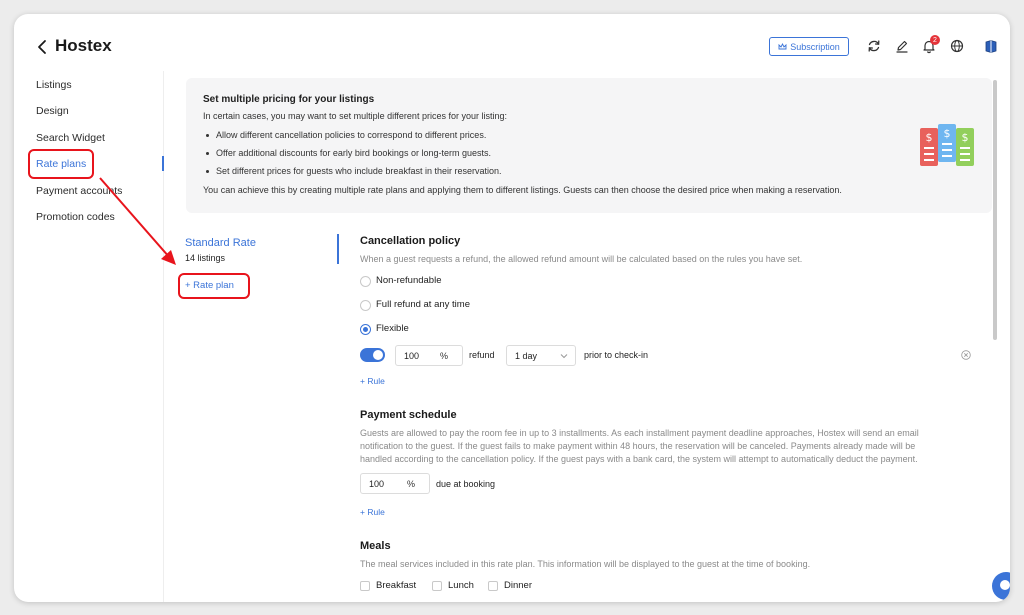 Image resolution: width=1024 pixels, height=615 pixels. I want to click on radio-label: Flexible, so click(392, 328).